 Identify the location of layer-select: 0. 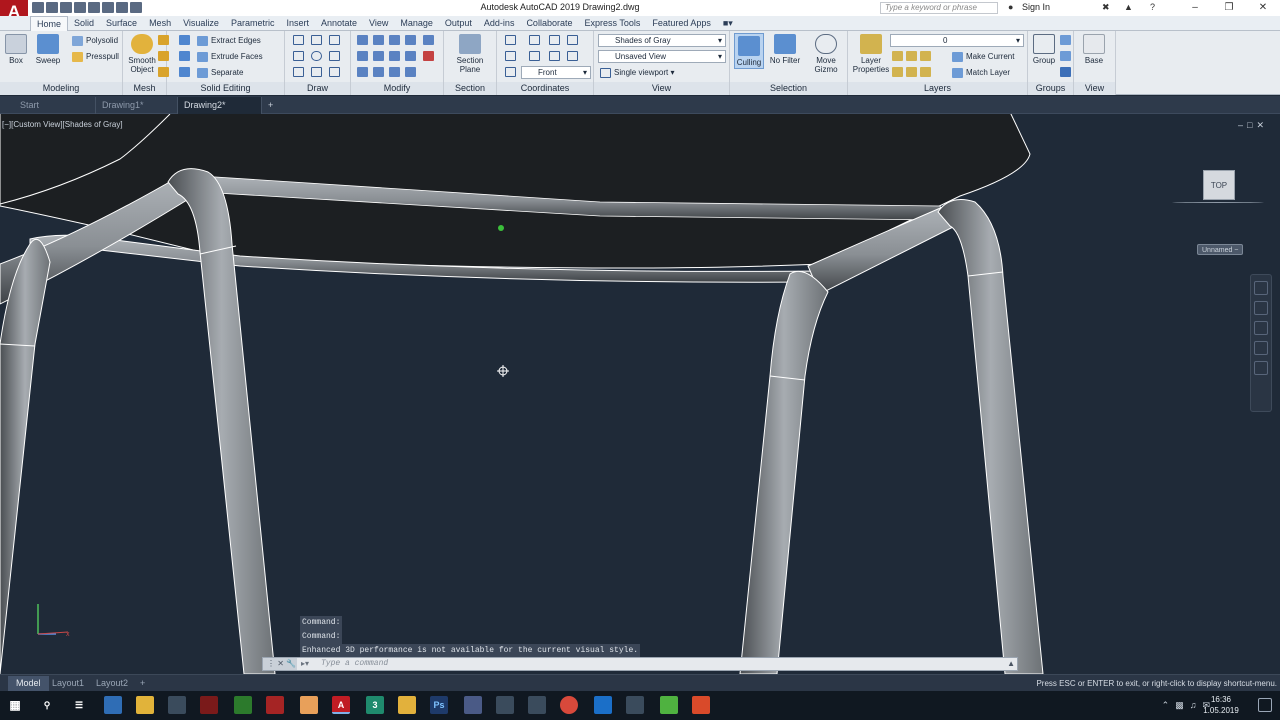
(957, 40).